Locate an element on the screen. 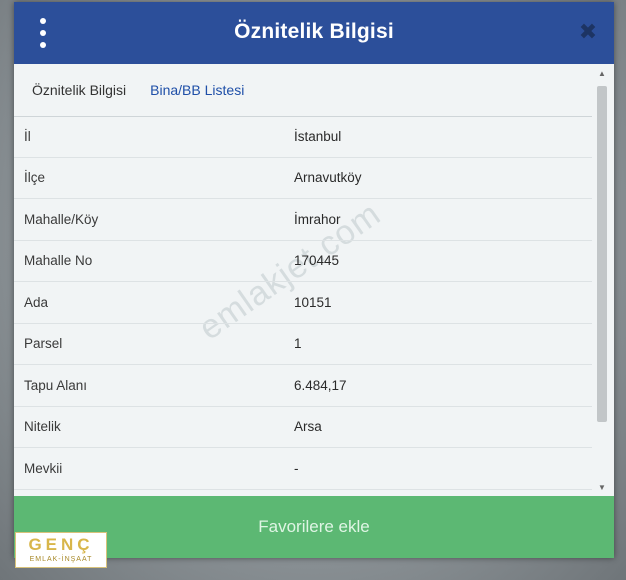 The height and width of the screenshot is (580, 626). row-label: Mahalle No is located at coordinates (58, 261).